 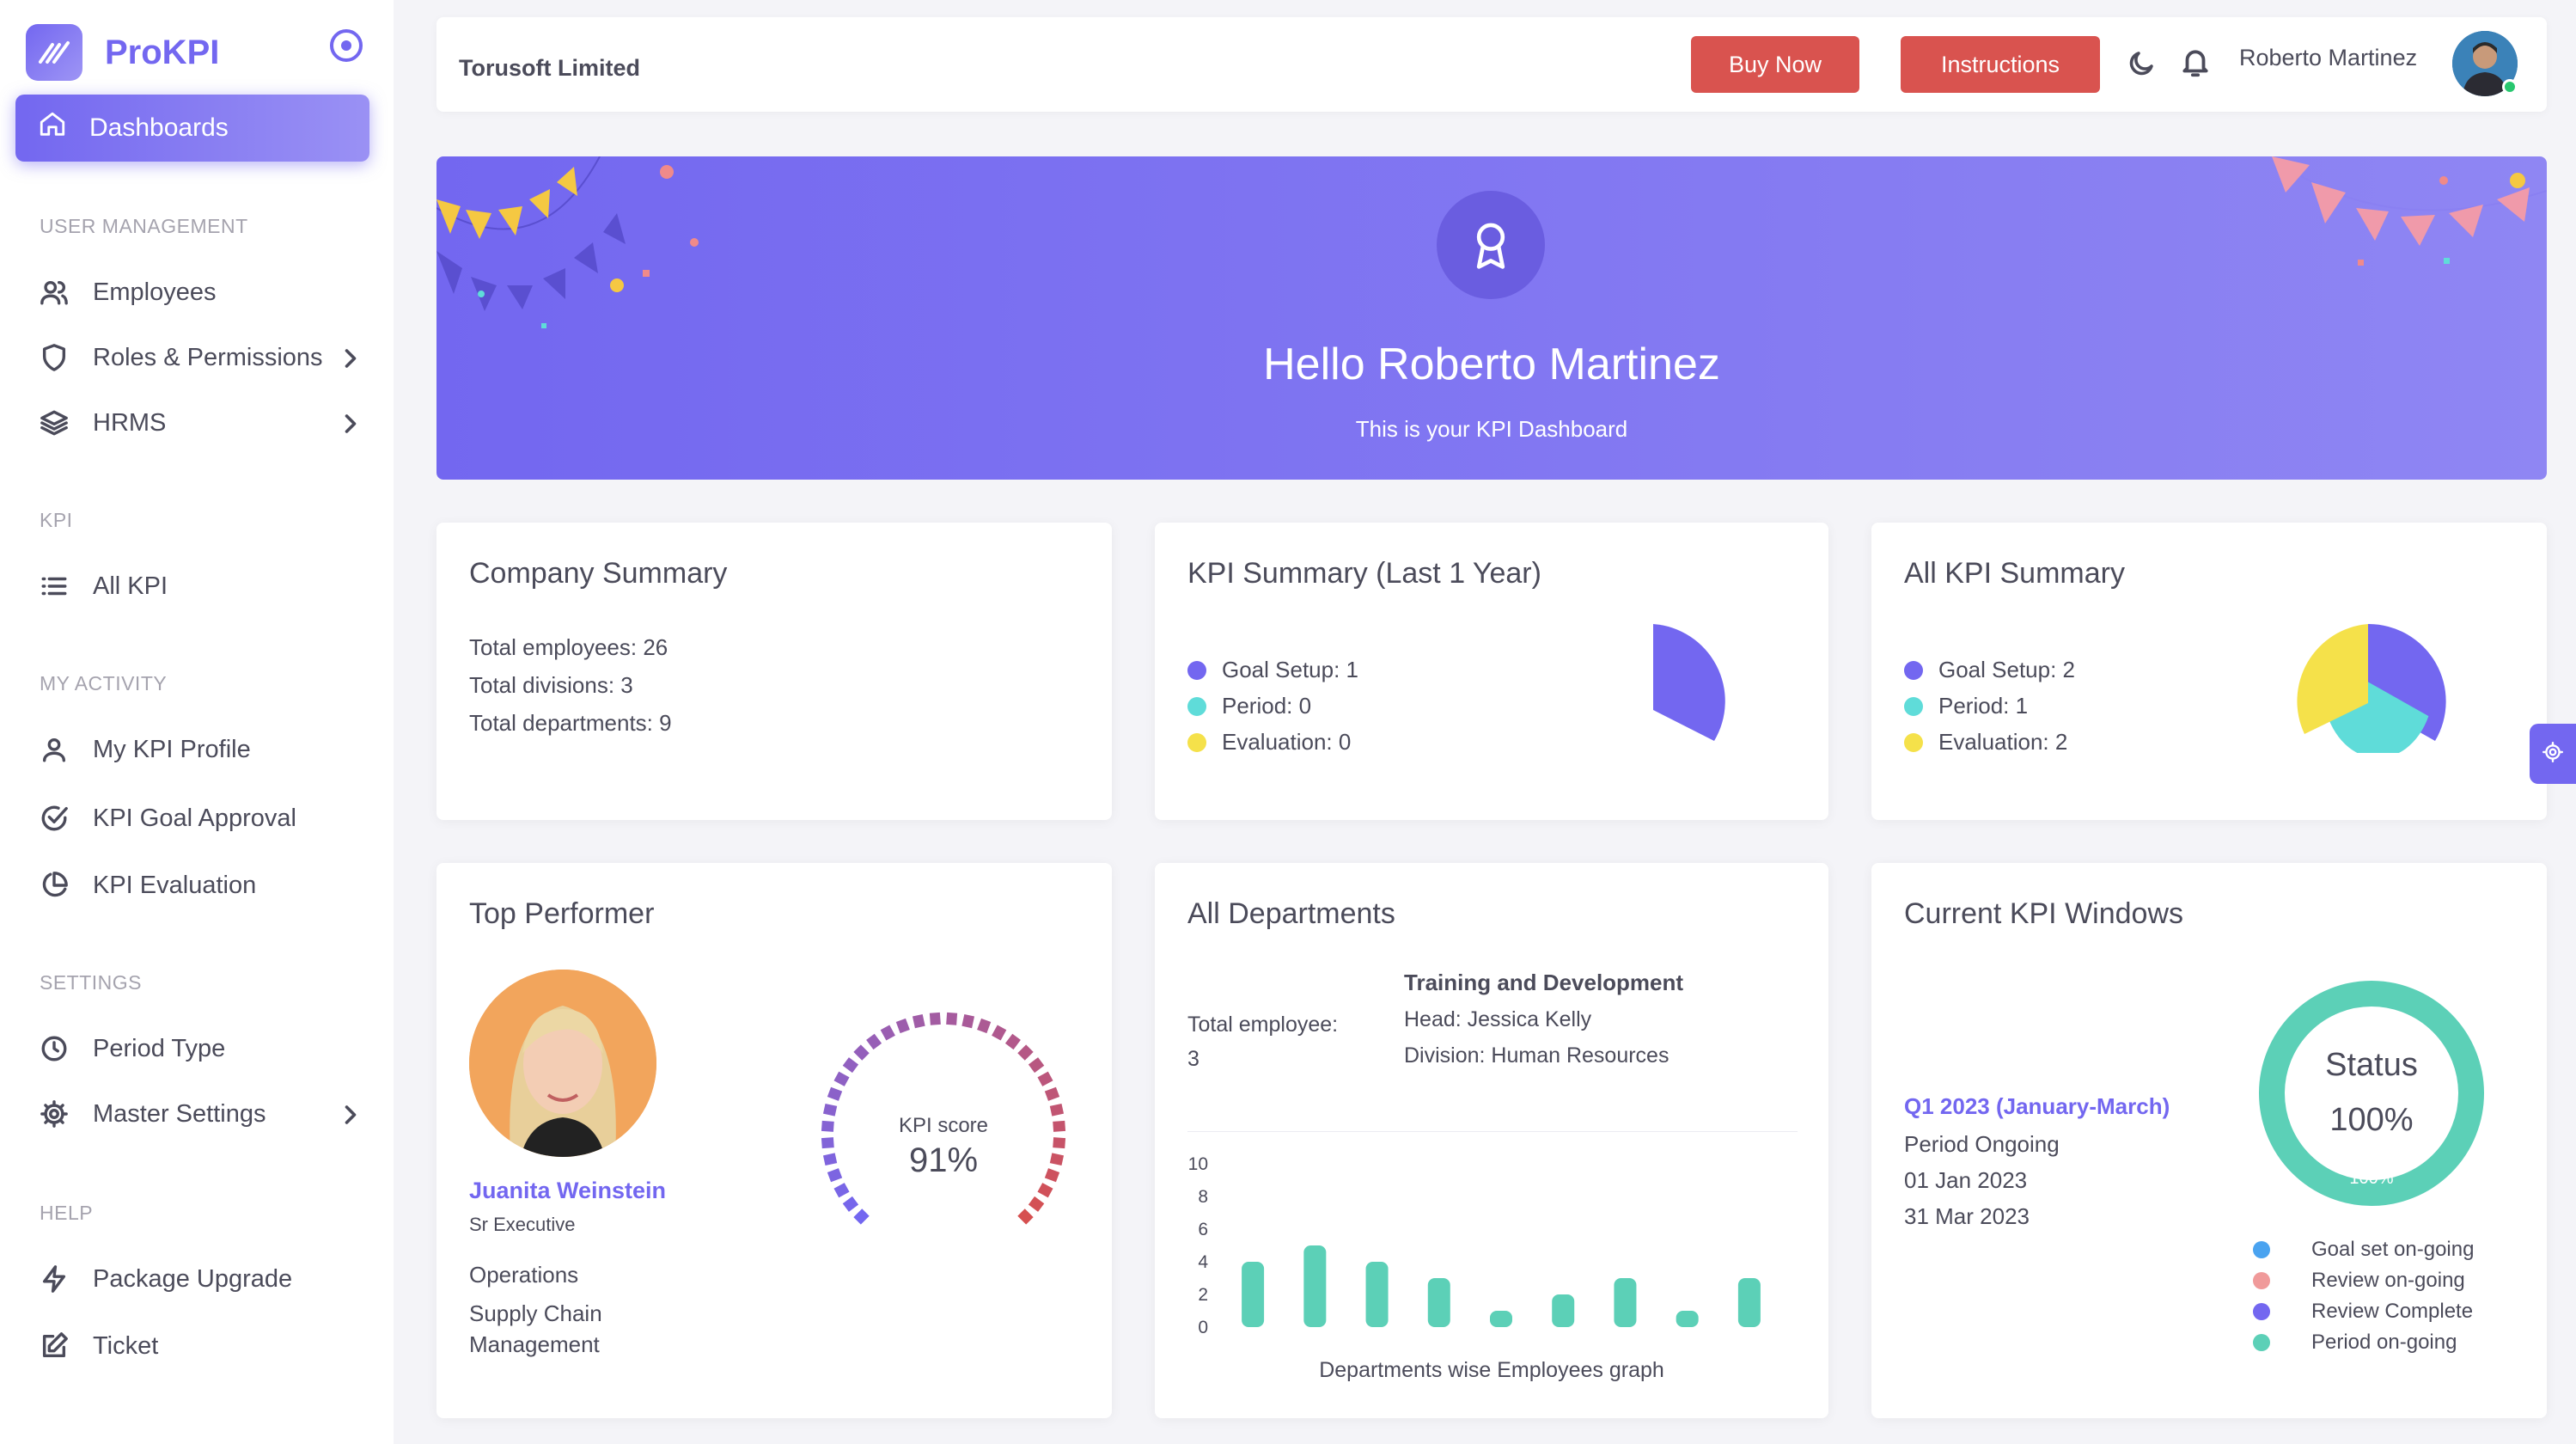 I want to click on moon-icon, so click(x=2141, y=65).